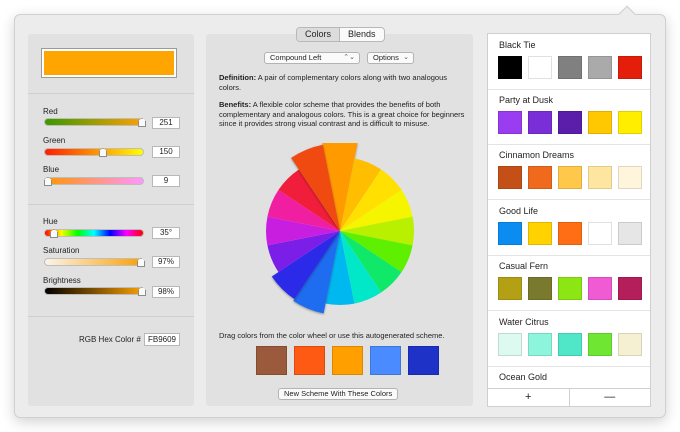 The image size is (680, 432). Describe the element at coordinates (349, 57) in the screenshot. I see `chevron-updown-icon: ⌃⌄` at that location.